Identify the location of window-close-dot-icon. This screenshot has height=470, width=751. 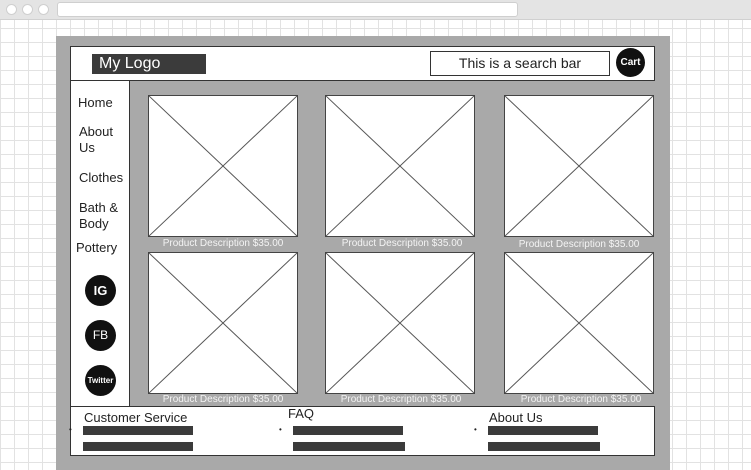
(11, 9).